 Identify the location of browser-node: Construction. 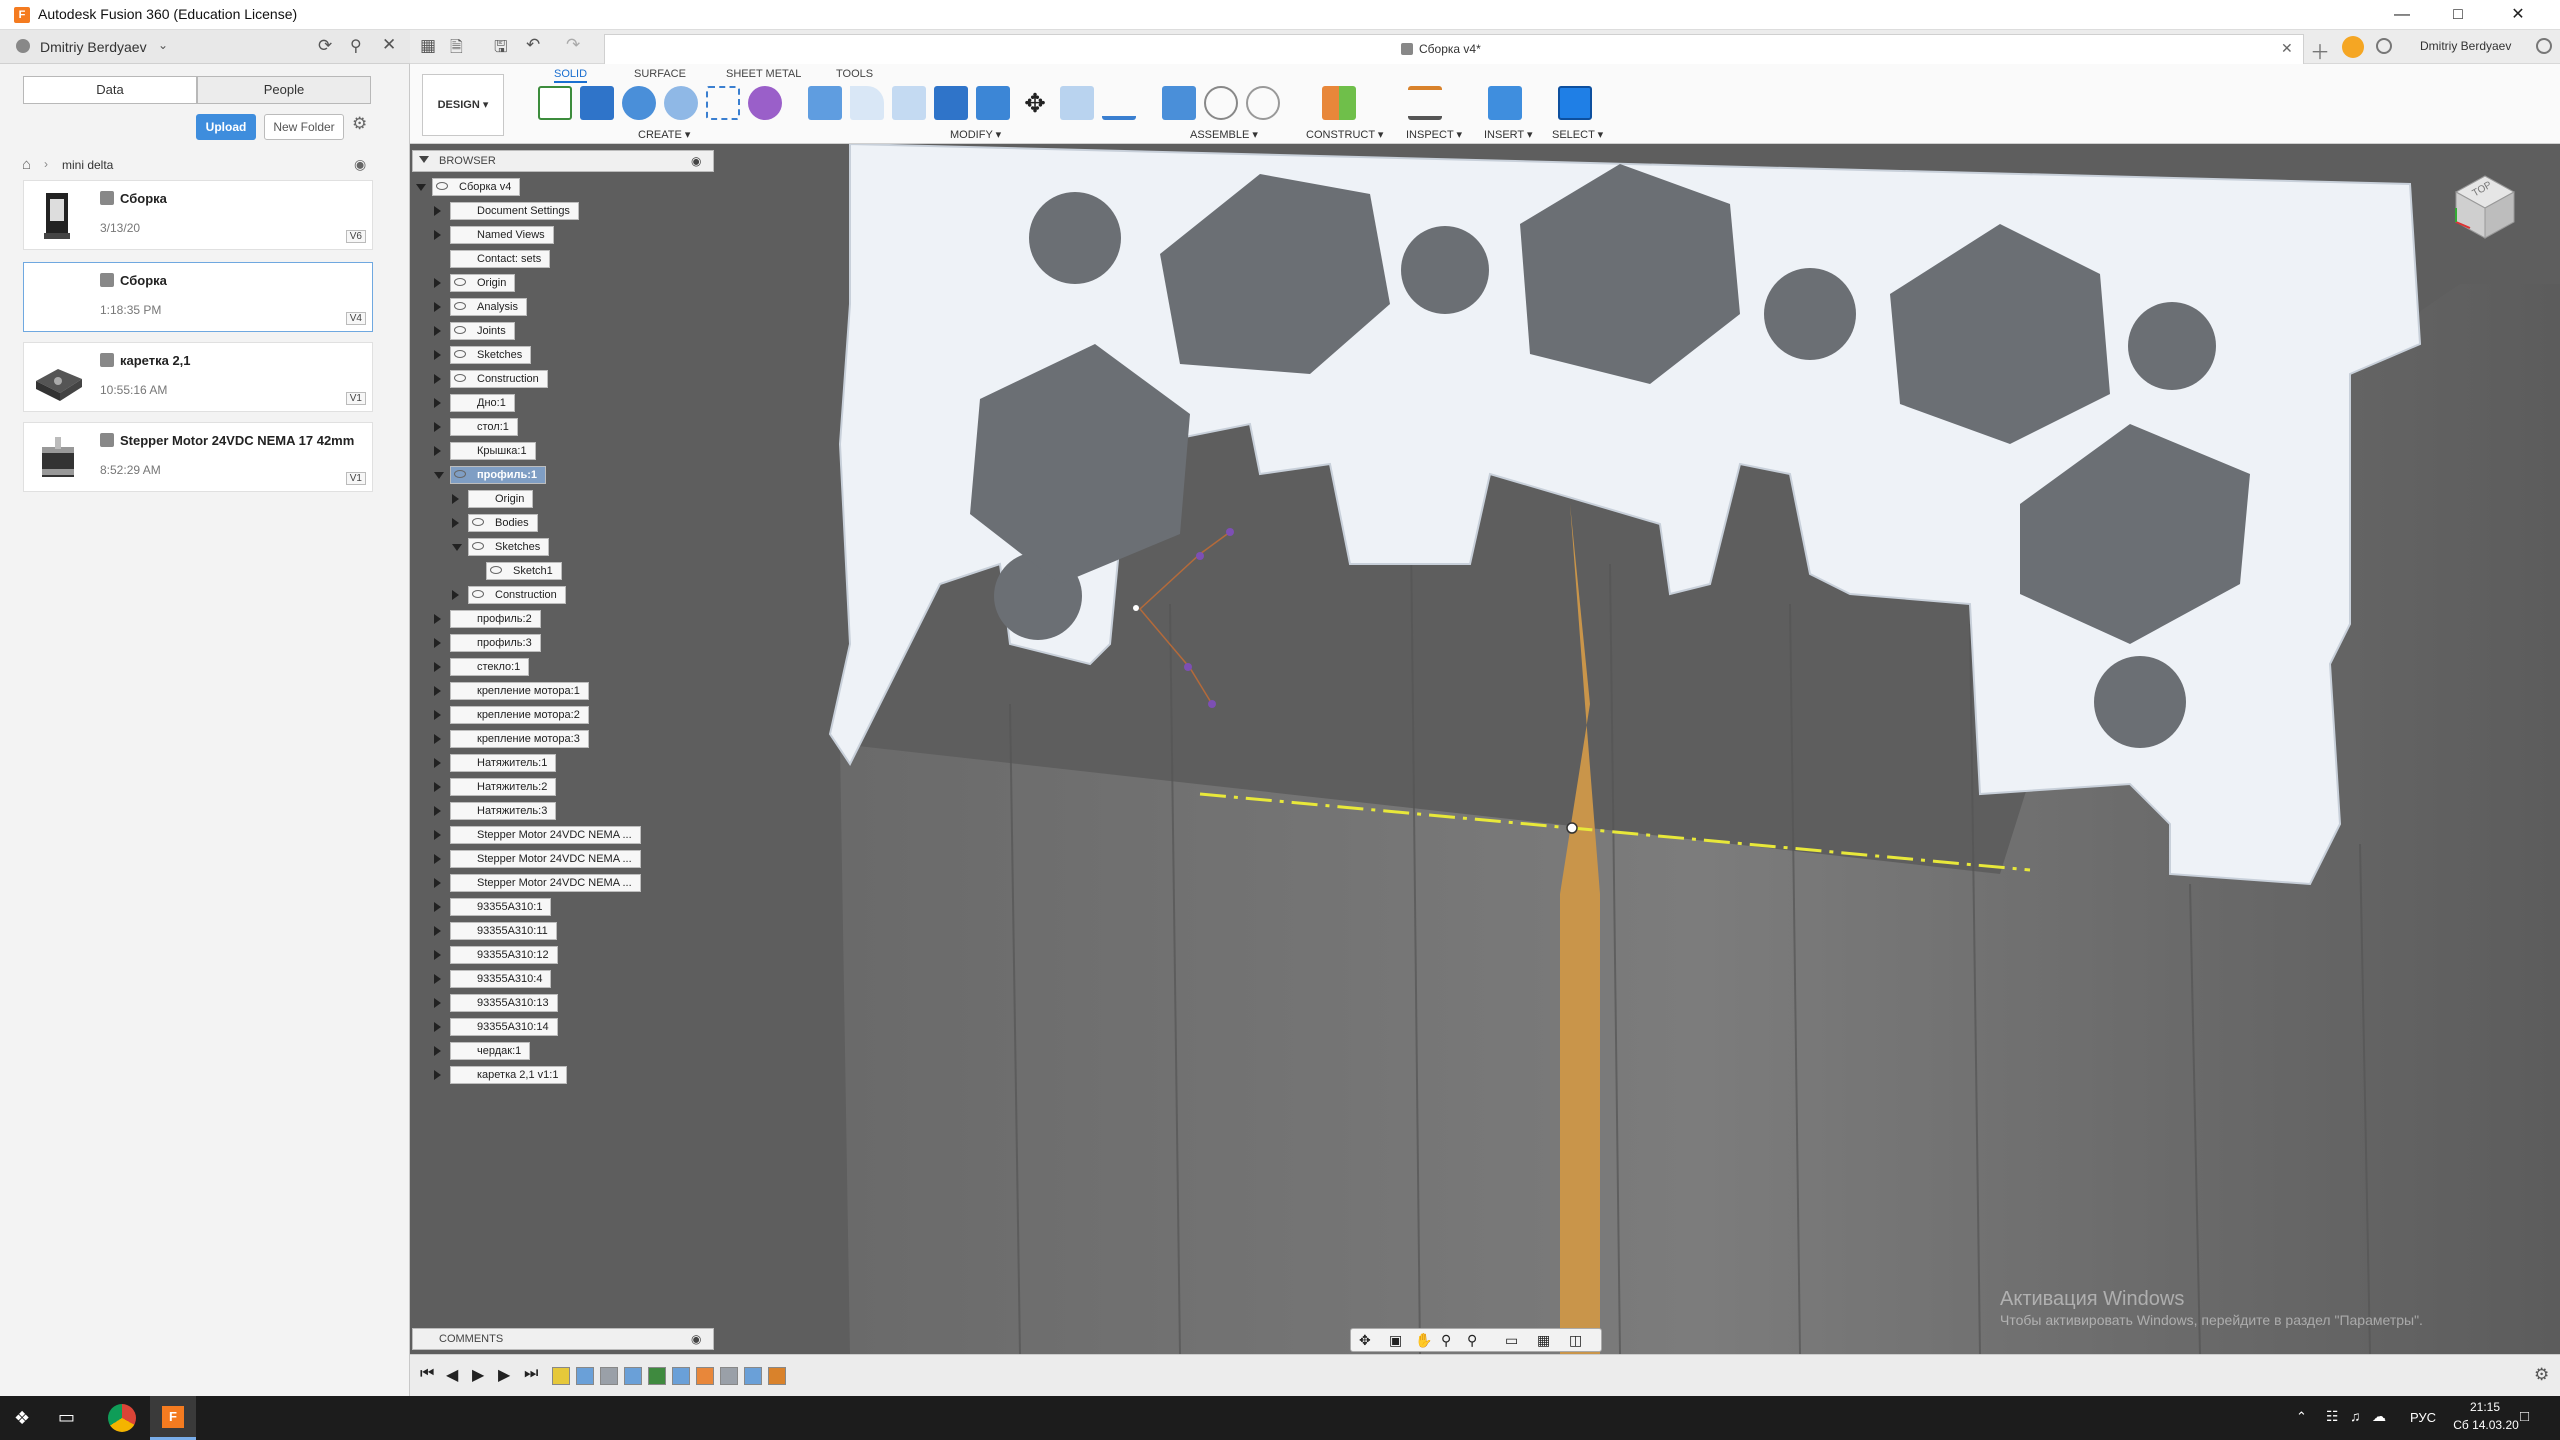
(572, 595).